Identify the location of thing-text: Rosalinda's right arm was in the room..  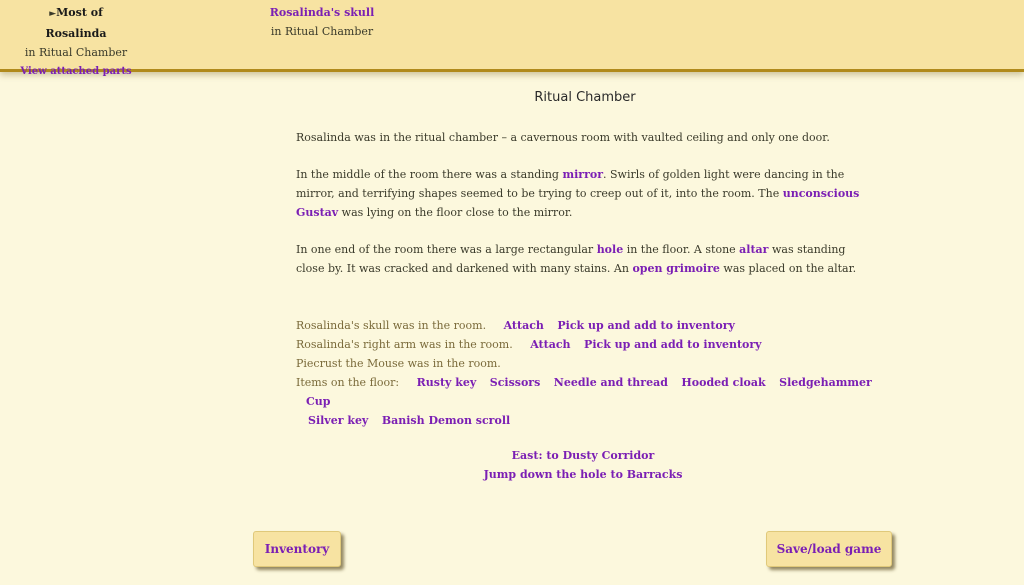
(404, 344).